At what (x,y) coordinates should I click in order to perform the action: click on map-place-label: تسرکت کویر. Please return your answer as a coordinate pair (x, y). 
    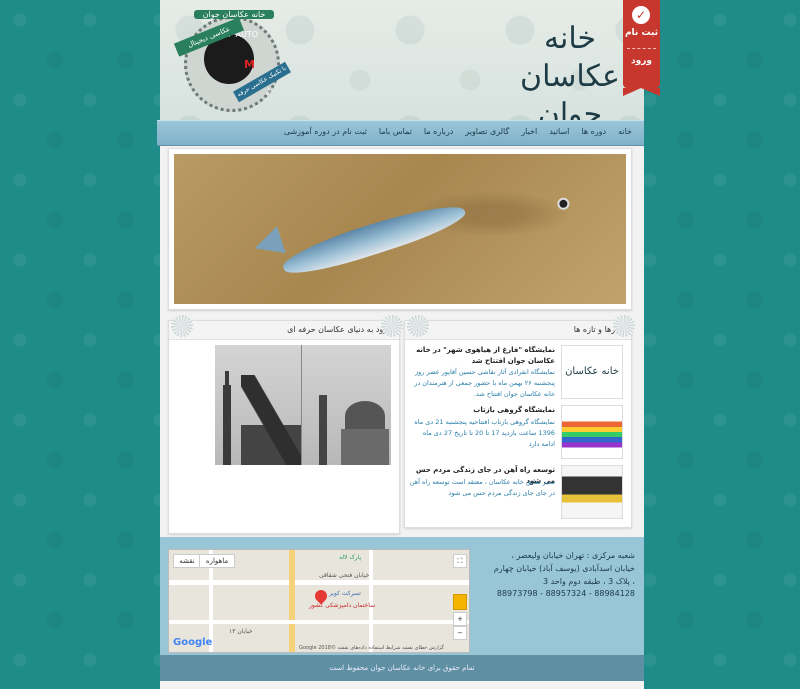
    Looking at the image, I should click on (345, 593).